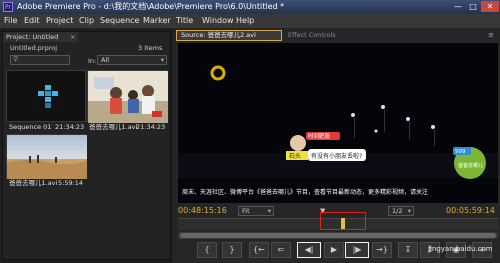  I want to click on search-field: ⚲, so click(40, 60).